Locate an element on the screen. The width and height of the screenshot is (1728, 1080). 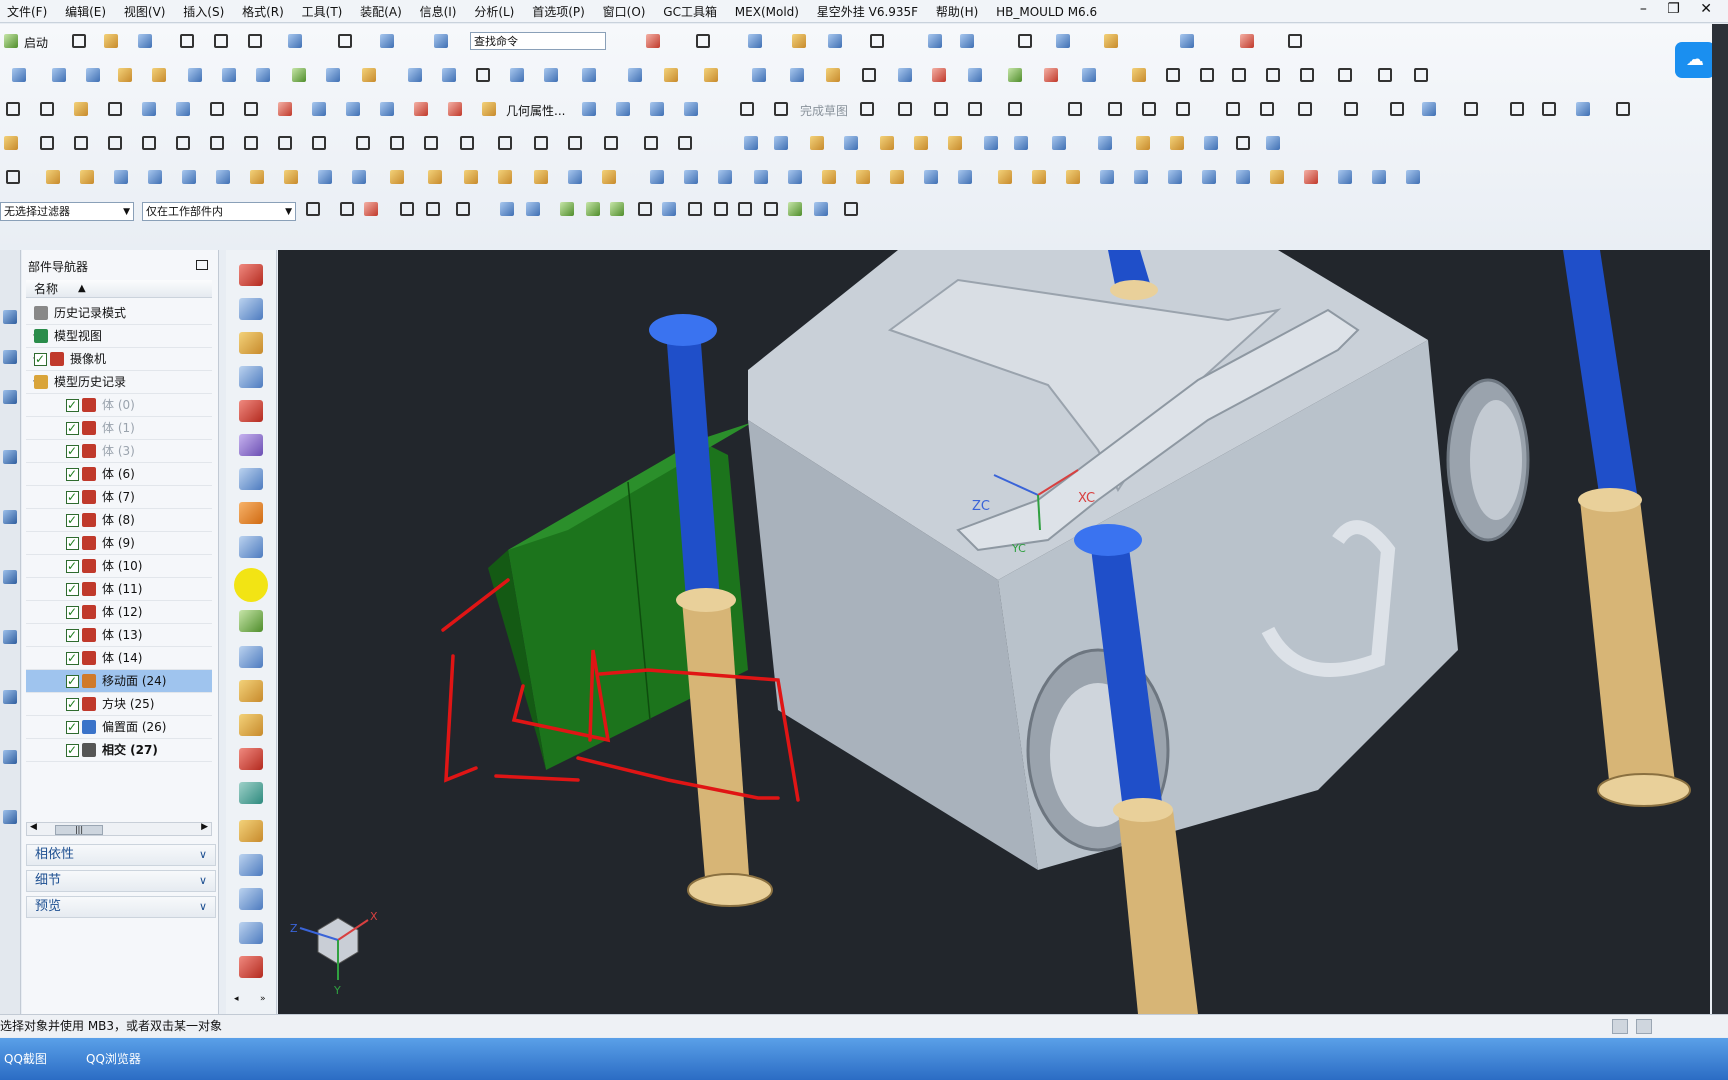
highlighted-mold-tool-icon is located at coordinates (251, 585).